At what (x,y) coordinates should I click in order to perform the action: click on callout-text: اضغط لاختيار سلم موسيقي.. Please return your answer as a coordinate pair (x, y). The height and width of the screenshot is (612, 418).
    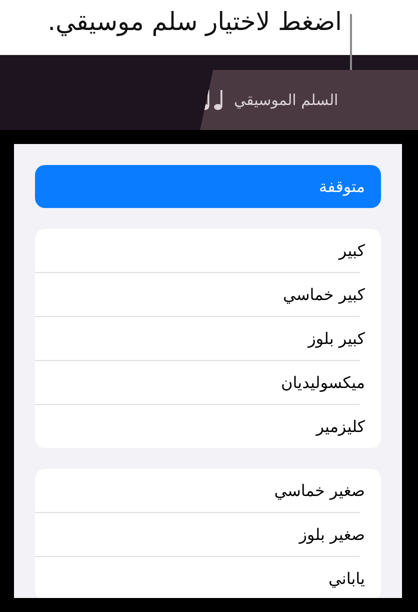
    Looking at the image, I should click on (195, 22).